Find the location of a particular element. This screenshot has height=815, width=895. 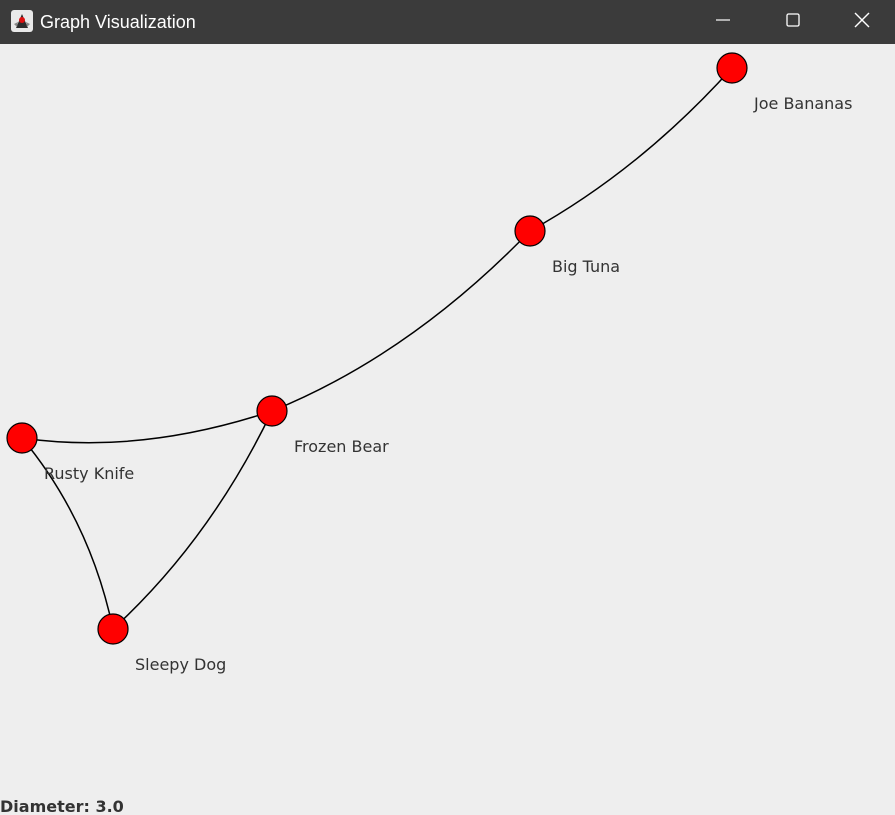

node-label-knife: Rusty Knife is located at coordinates (89, 473).